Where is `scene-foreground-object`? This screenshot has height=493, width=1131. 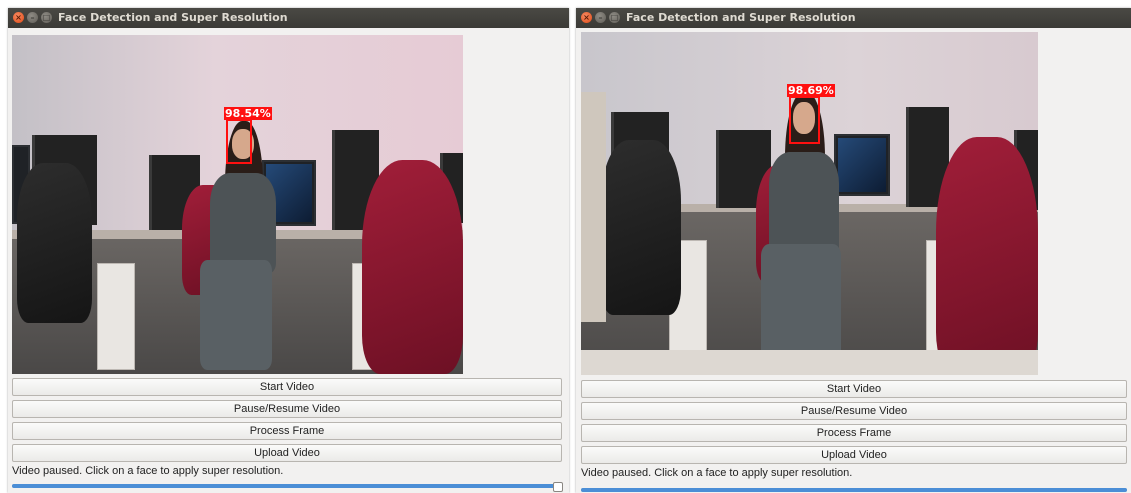
scene-foreground-object is located at coordinates (593, 207).